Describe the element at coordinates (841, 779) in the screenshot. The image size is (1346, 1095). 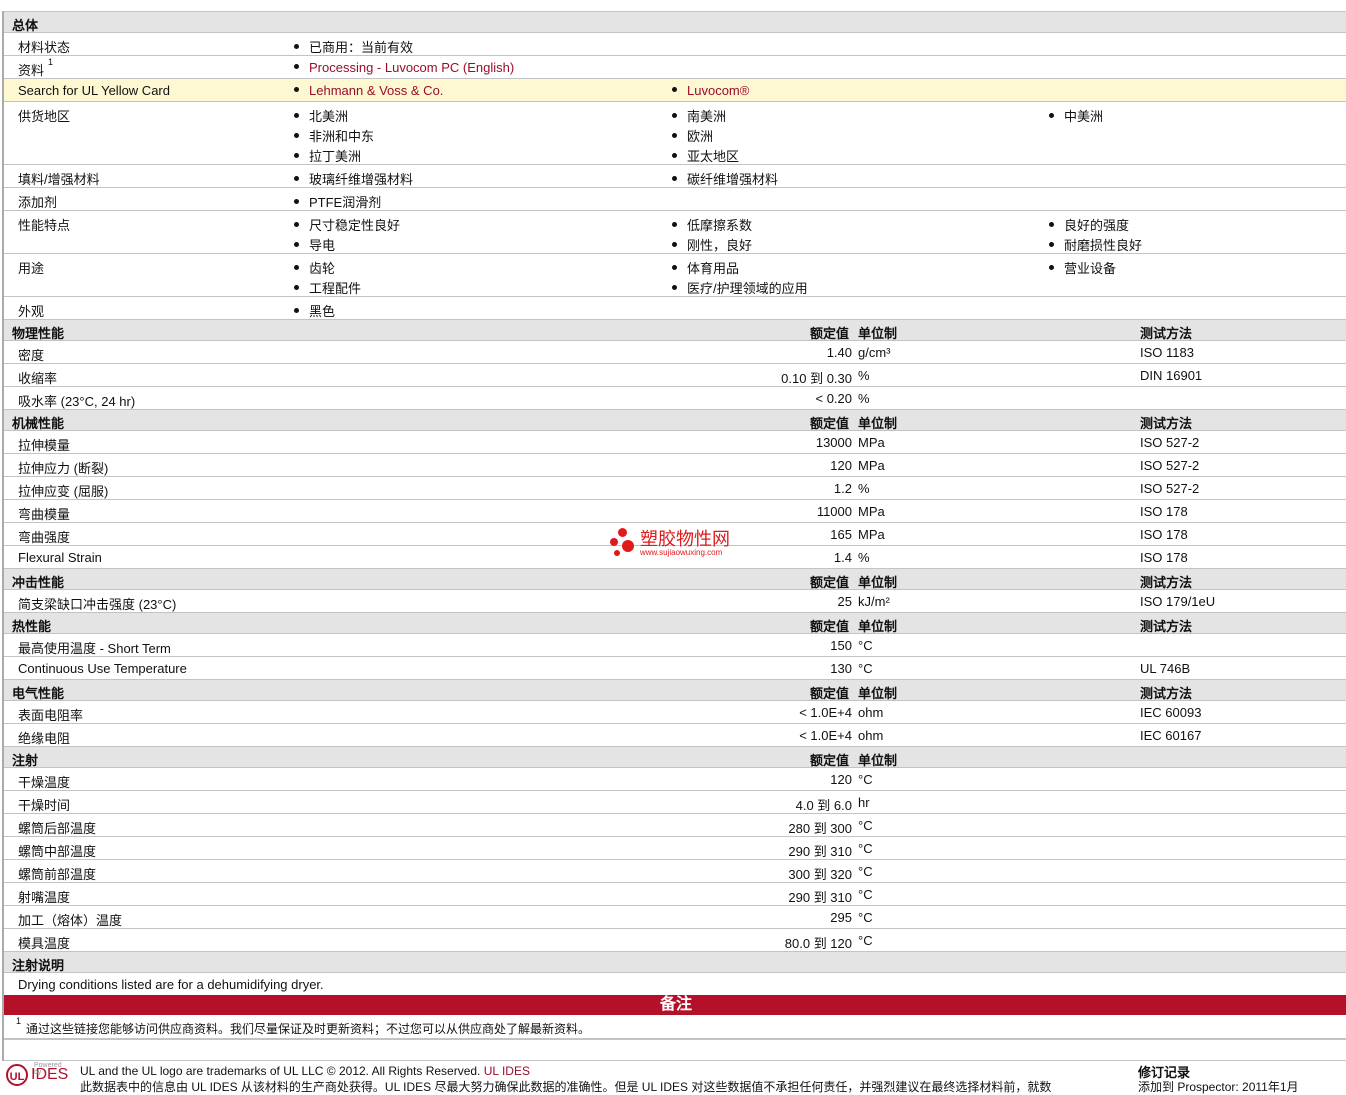
I see `property-value: 120` at that location.